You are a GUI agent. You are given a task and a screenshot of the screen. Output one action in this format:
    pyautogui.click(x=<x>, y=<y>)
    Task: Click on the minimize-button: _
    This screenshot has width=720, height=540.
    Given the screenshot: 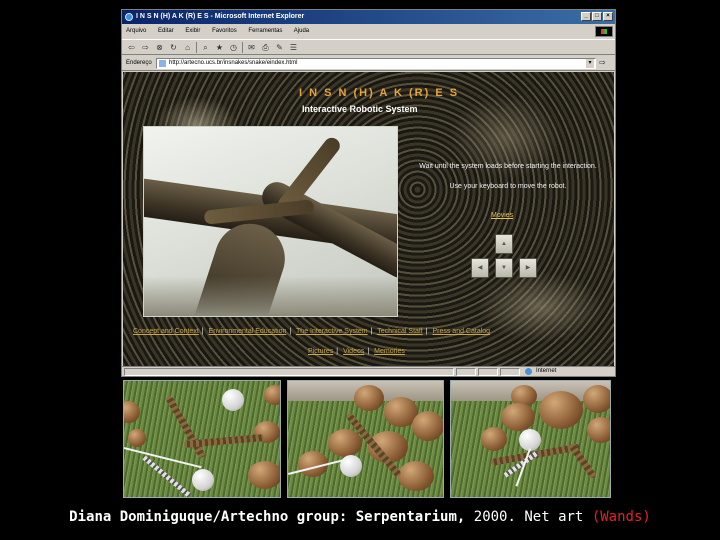 What is the action you would take?
    pyautogui.click(x=586, y=16)
    